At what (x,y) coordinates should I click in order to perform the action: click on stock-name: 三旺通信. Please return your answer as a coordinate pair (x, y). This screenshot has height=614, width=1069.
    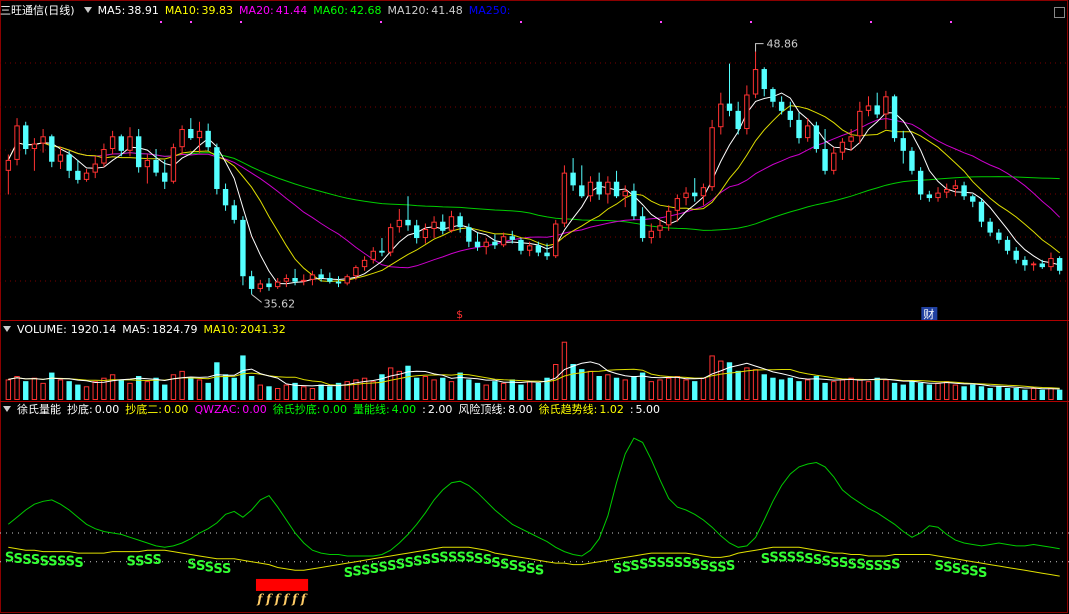
    Looking at the image, I should click on (22, 10).